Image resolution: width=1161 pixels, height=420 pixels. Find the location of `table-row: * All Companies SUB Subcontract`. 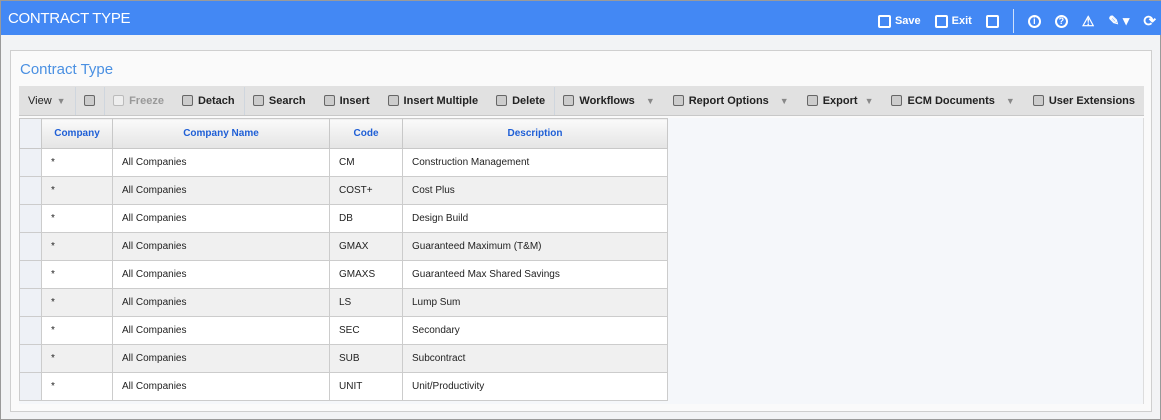

table-row: * All Companies SUB Subcontract is located at coordinates (343, 358).